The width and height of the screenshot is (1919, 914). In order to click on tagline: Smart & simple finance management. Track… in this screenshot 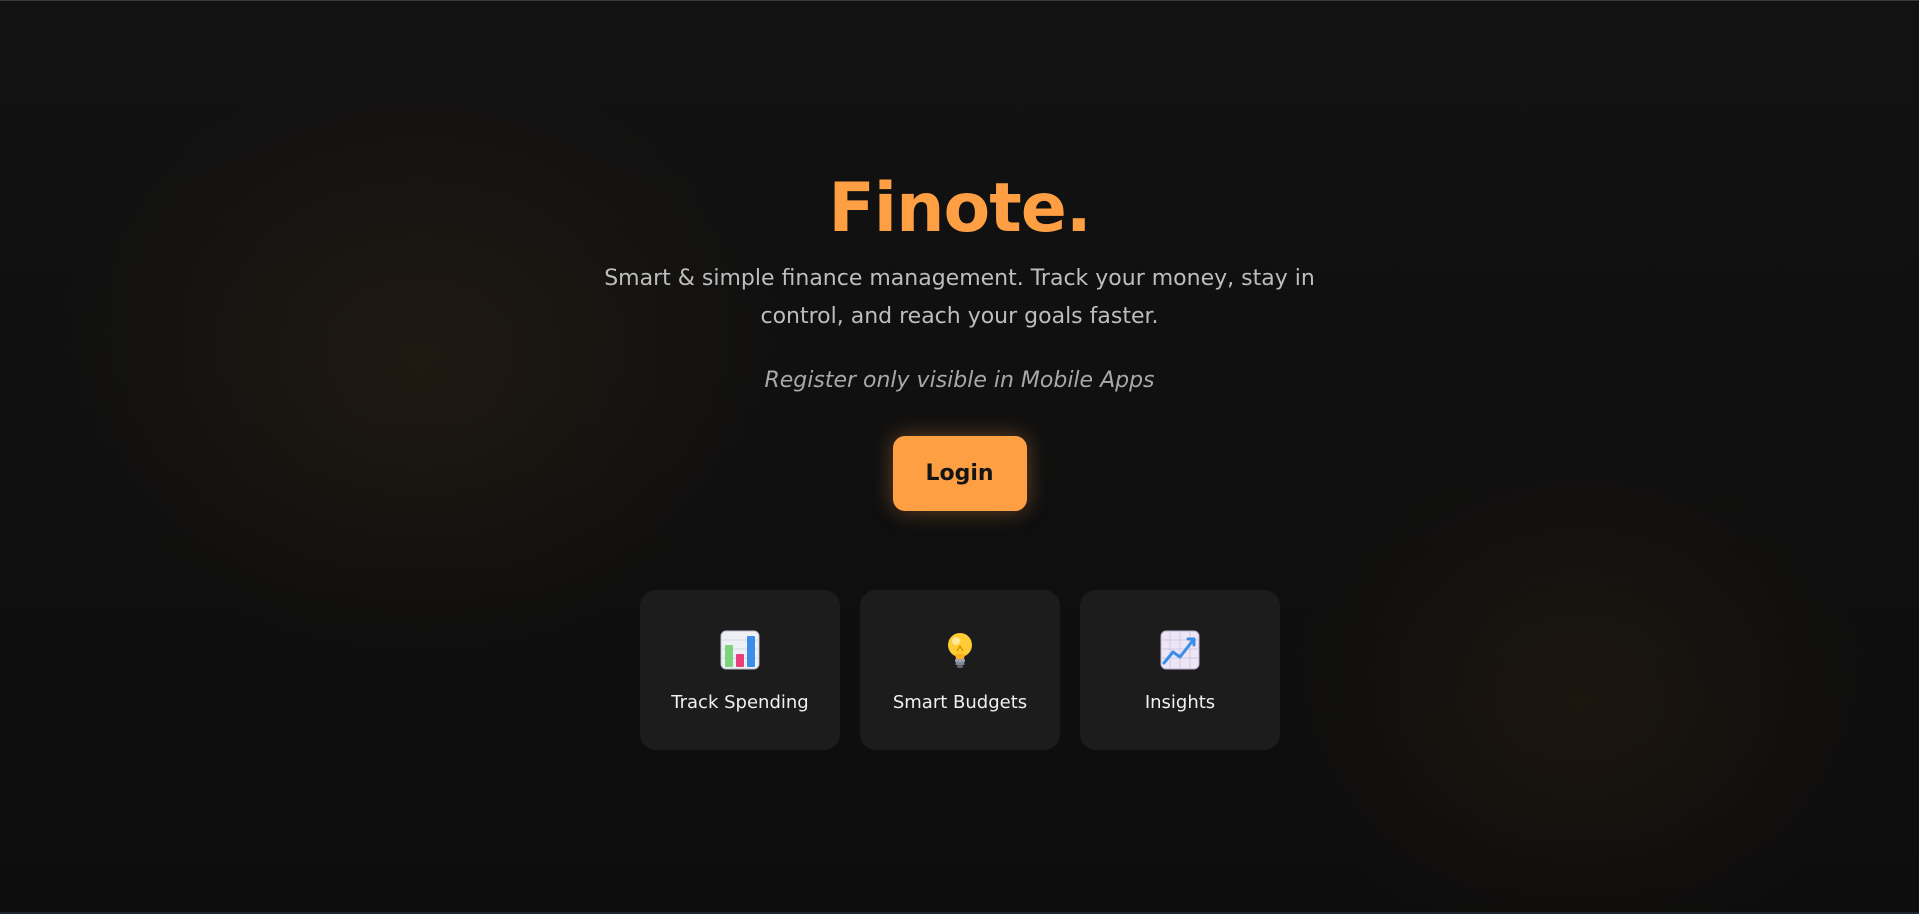, I will do `click(959, 297)`.